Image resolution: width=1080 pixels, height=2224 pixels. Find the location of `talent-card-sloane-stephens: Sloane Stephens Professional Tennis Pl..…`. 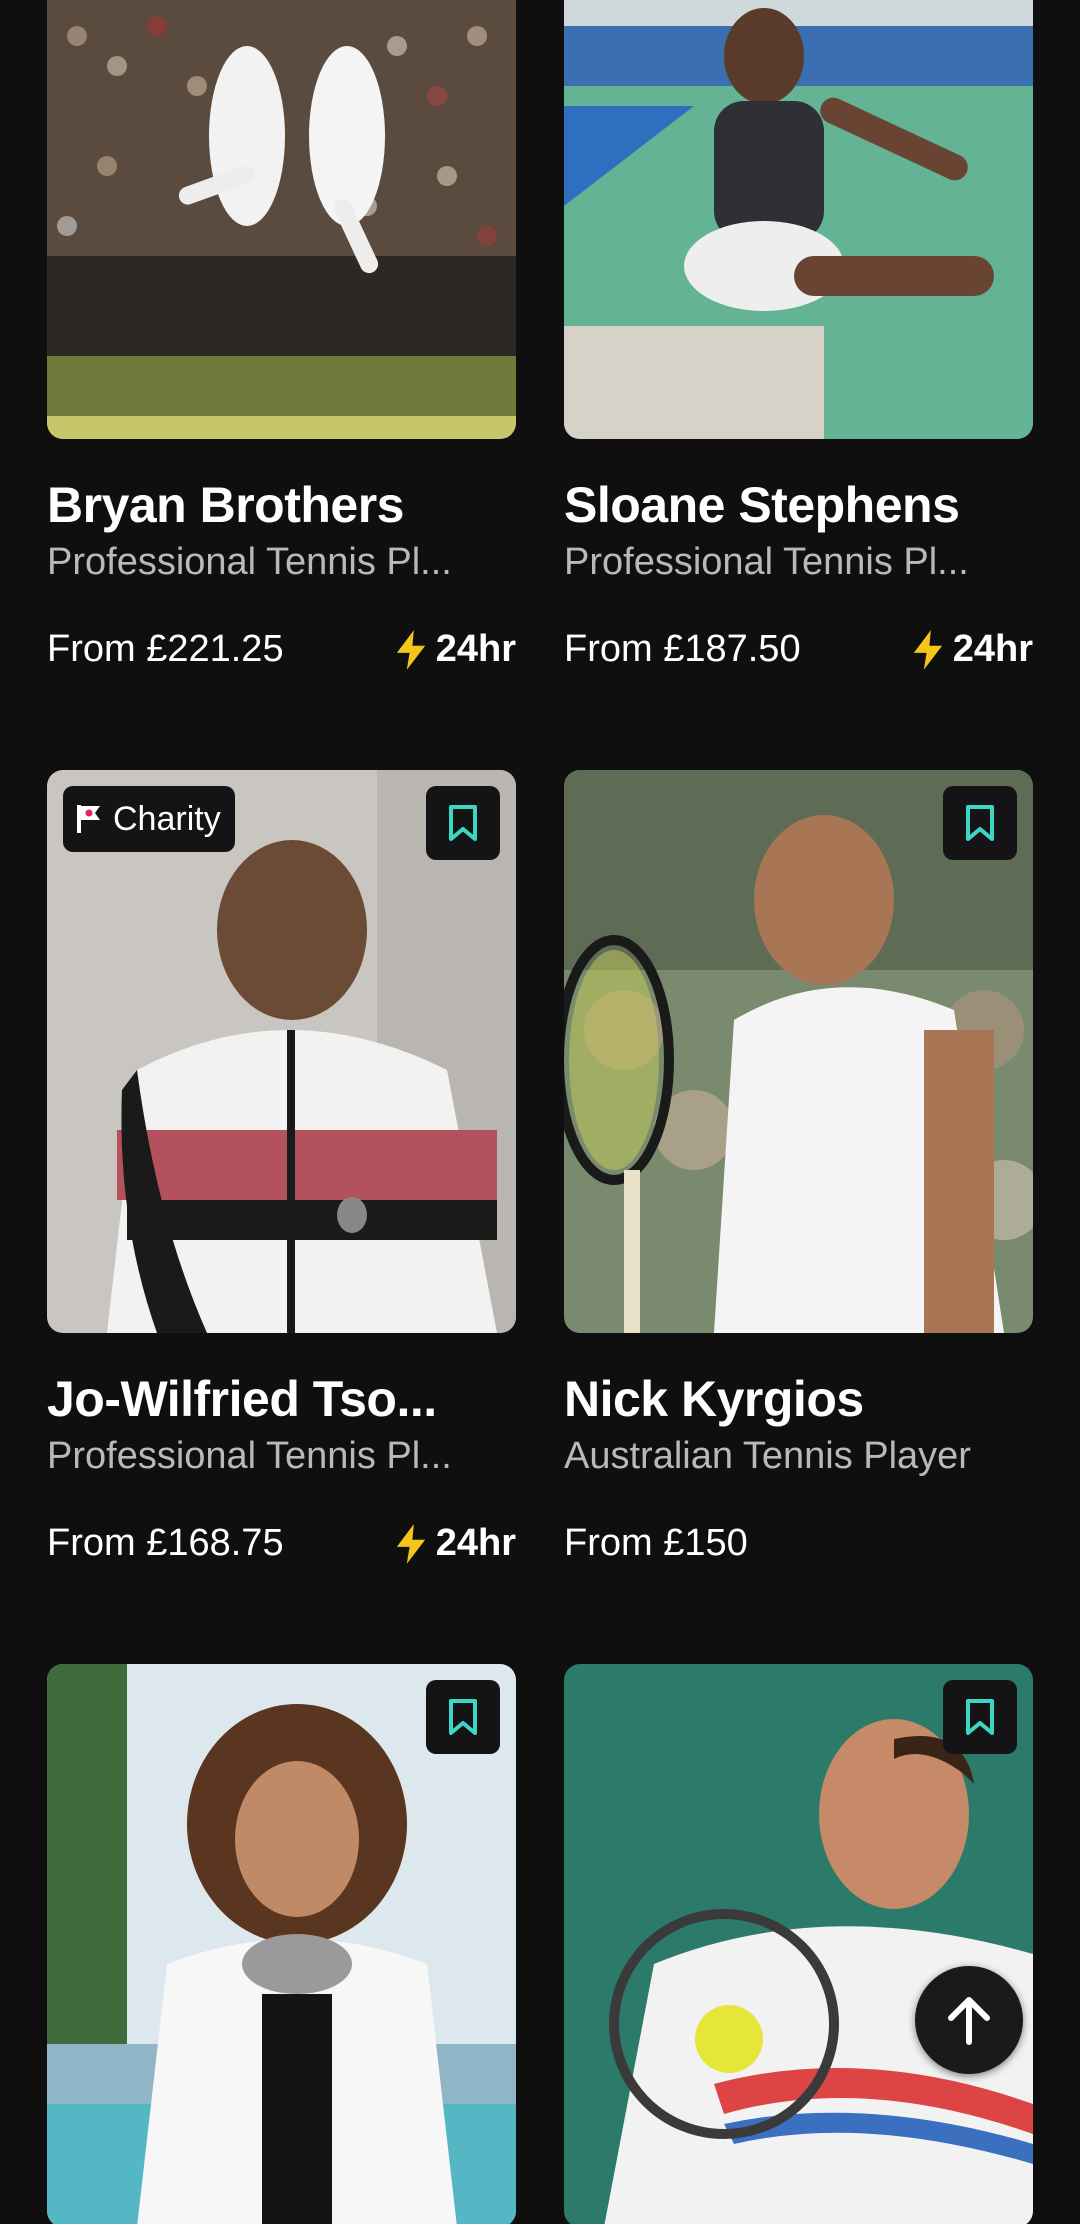

talent-card-sloane-stephens: Sloane Stephens Professional Tennis Pl..… is located at coordinates (798, 335).